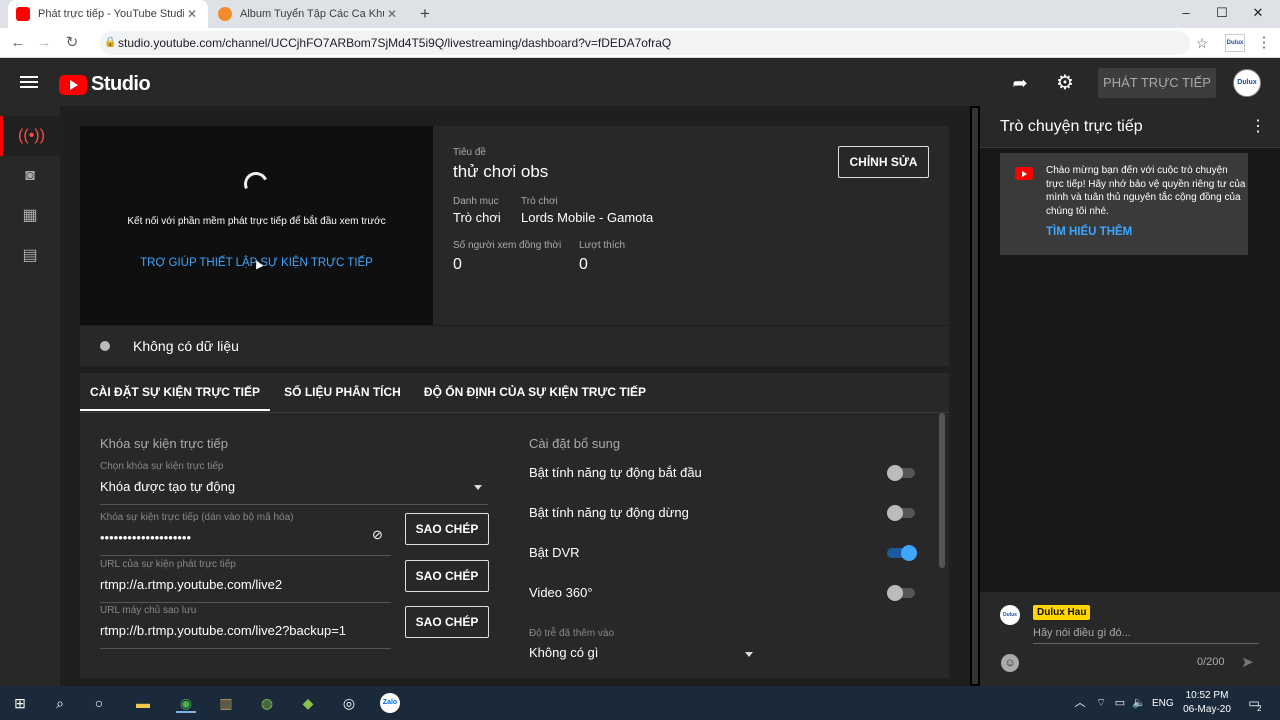 This screenshot has height=720, width=1280. I want to click on tab-analytics: SỐ LIỆU PHÂN TÍCH, so click(342, 392).